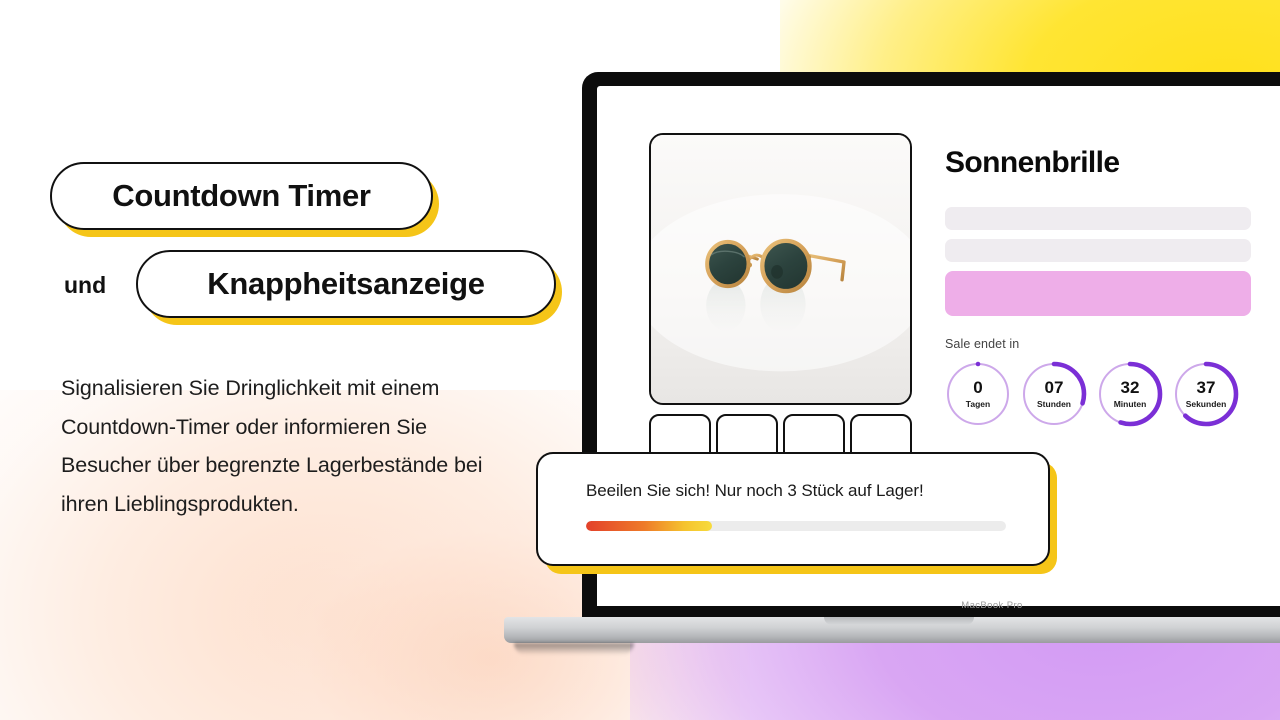  I want to click on sunglasses-icon, so click(780, 269).